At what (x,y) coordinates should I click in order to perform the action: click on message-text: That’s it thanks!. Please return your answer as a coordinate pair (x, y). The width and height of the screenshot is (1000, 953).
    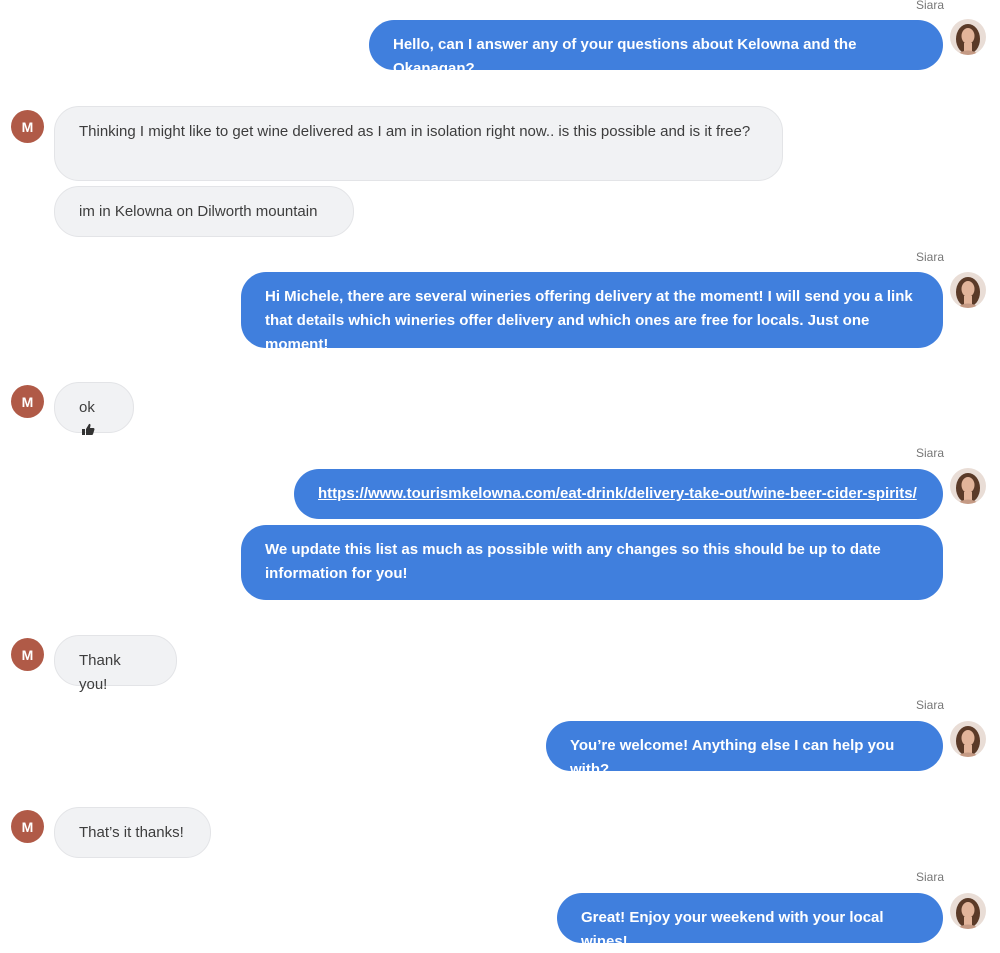
    Looking at the image, I should click on (131, 832).